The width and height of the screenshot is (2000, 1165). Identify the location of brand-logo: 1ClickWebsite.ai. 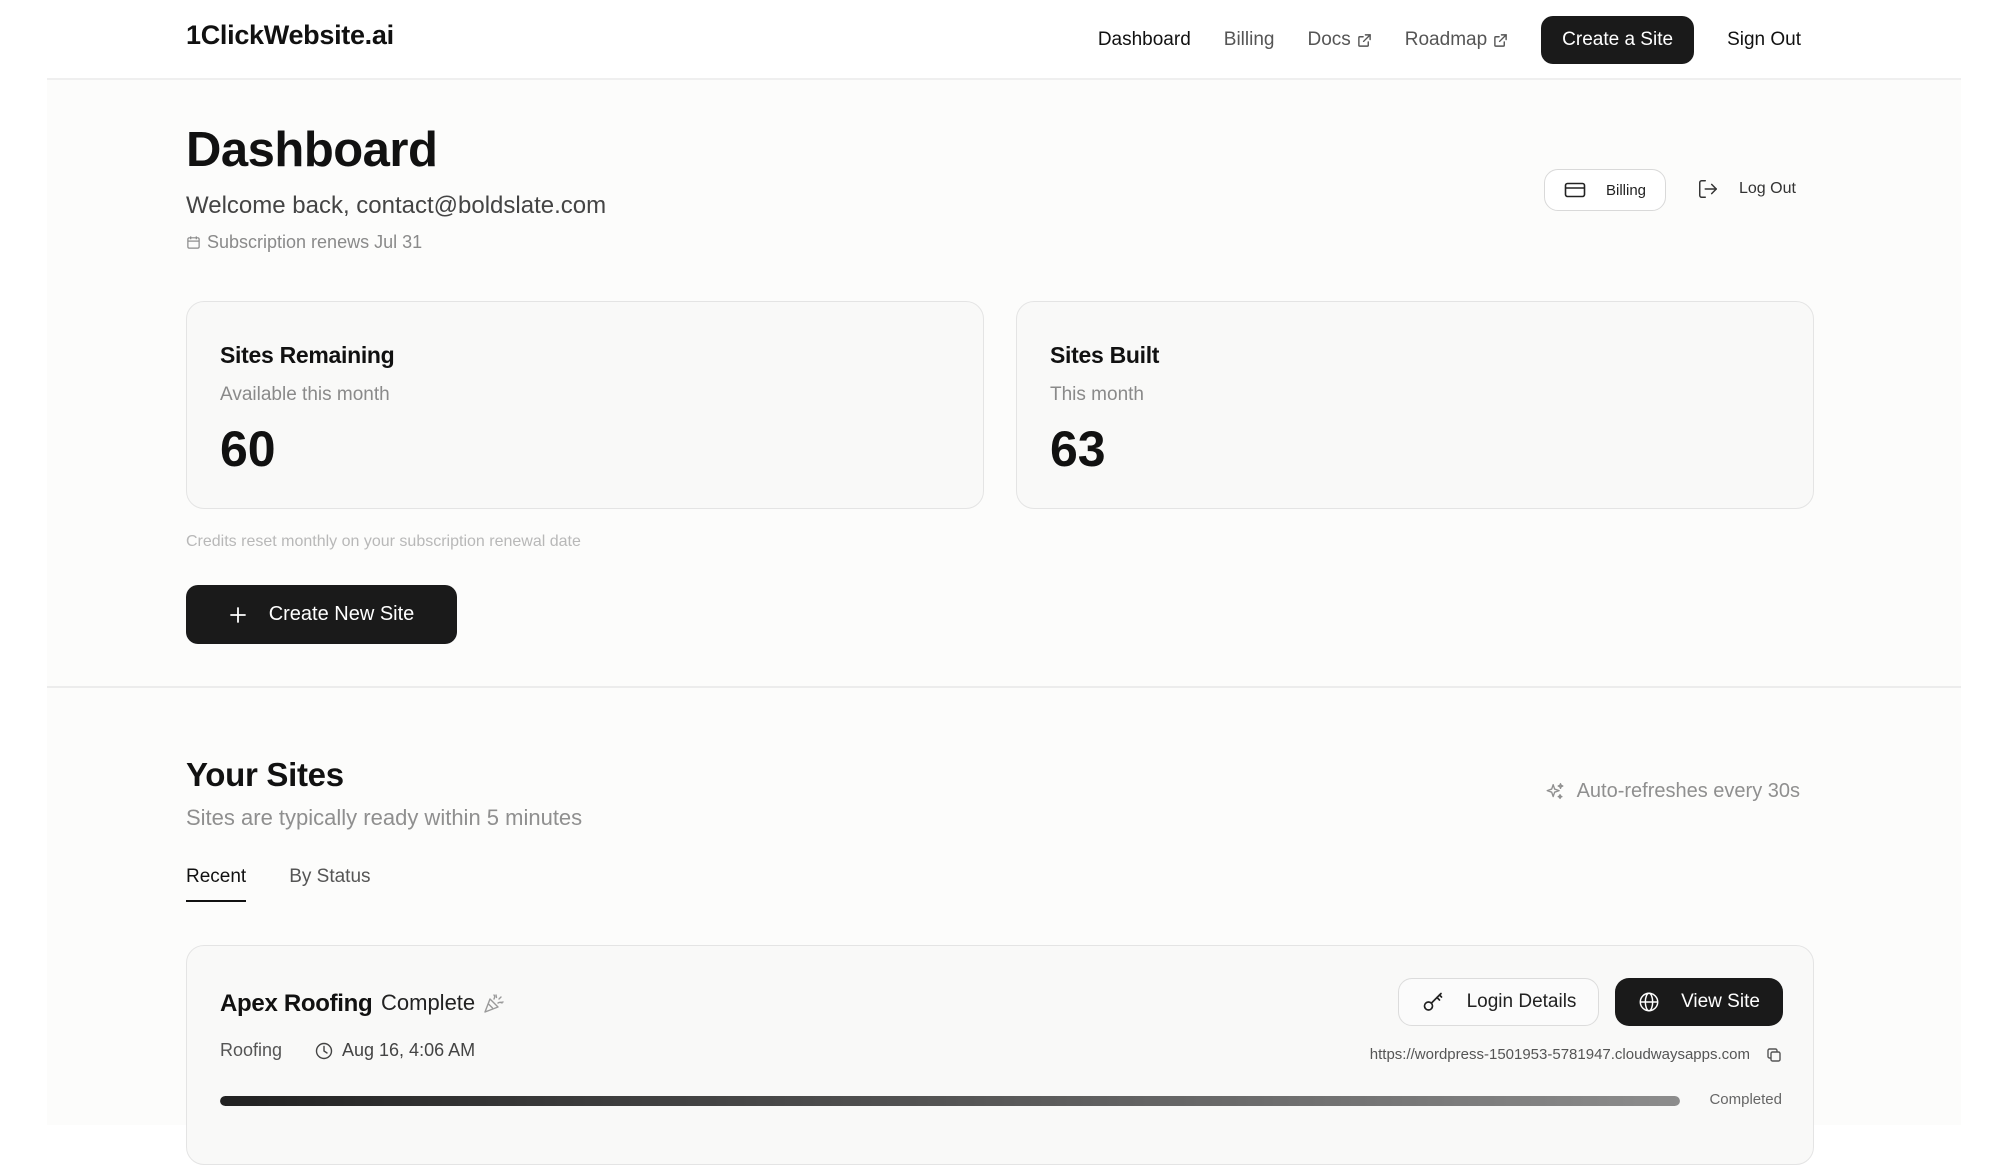
(290, 35).